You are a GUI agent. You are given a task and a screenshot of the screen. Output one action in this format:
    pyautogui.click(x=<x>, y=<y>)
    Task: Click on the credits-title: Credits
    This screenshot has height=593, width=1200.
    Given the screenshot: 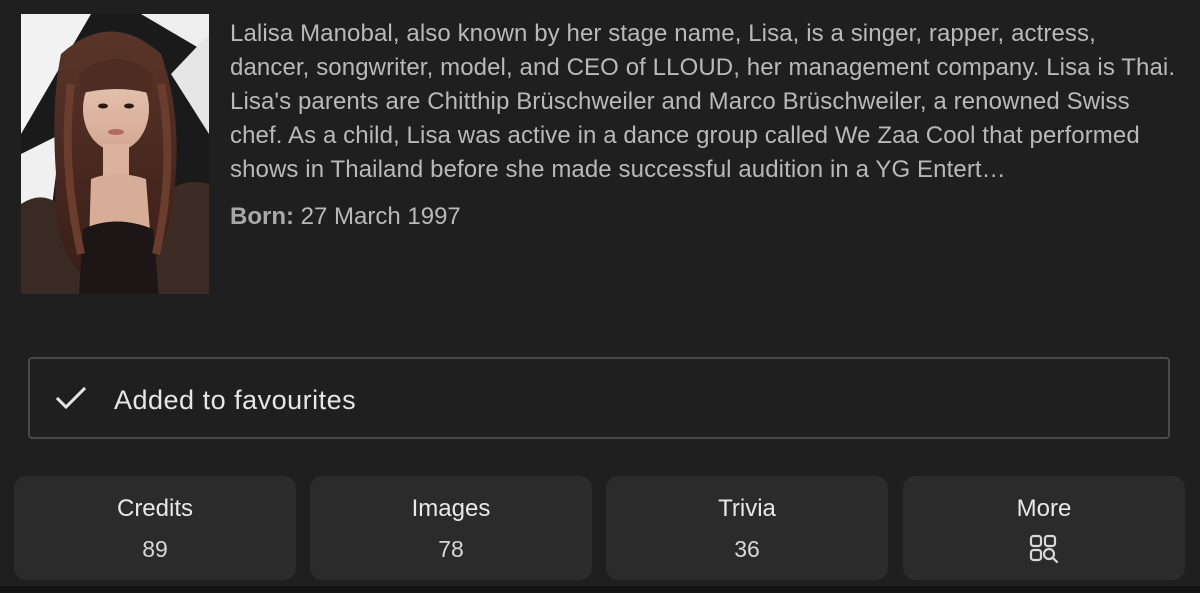 What is the action you would take?
    pyautogui.click(x=155, y=508)
    